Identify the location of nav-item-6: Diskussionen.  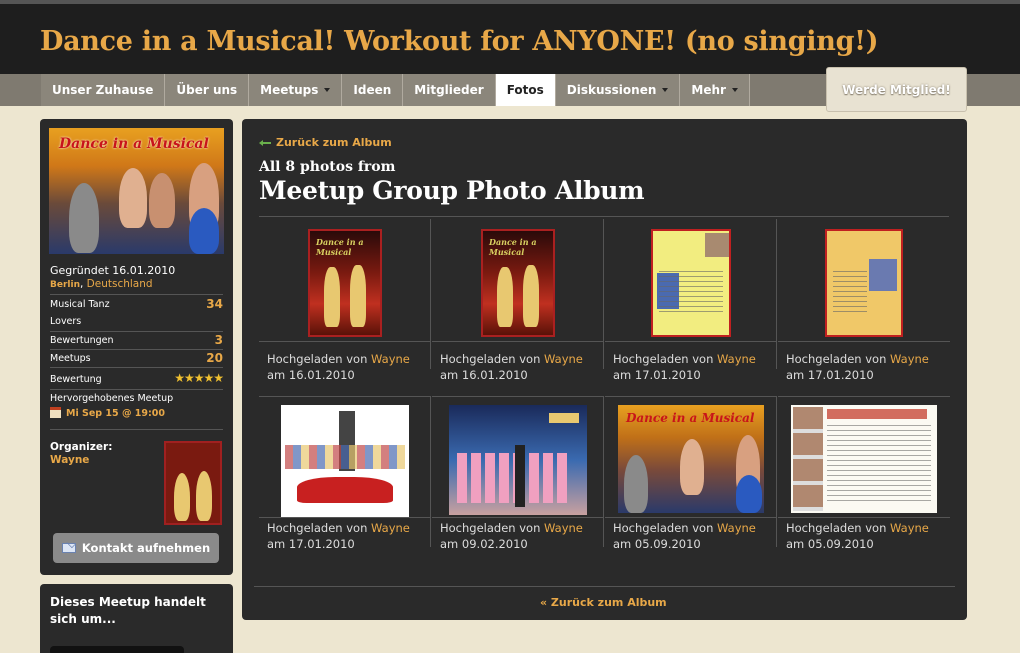
(618, 90).